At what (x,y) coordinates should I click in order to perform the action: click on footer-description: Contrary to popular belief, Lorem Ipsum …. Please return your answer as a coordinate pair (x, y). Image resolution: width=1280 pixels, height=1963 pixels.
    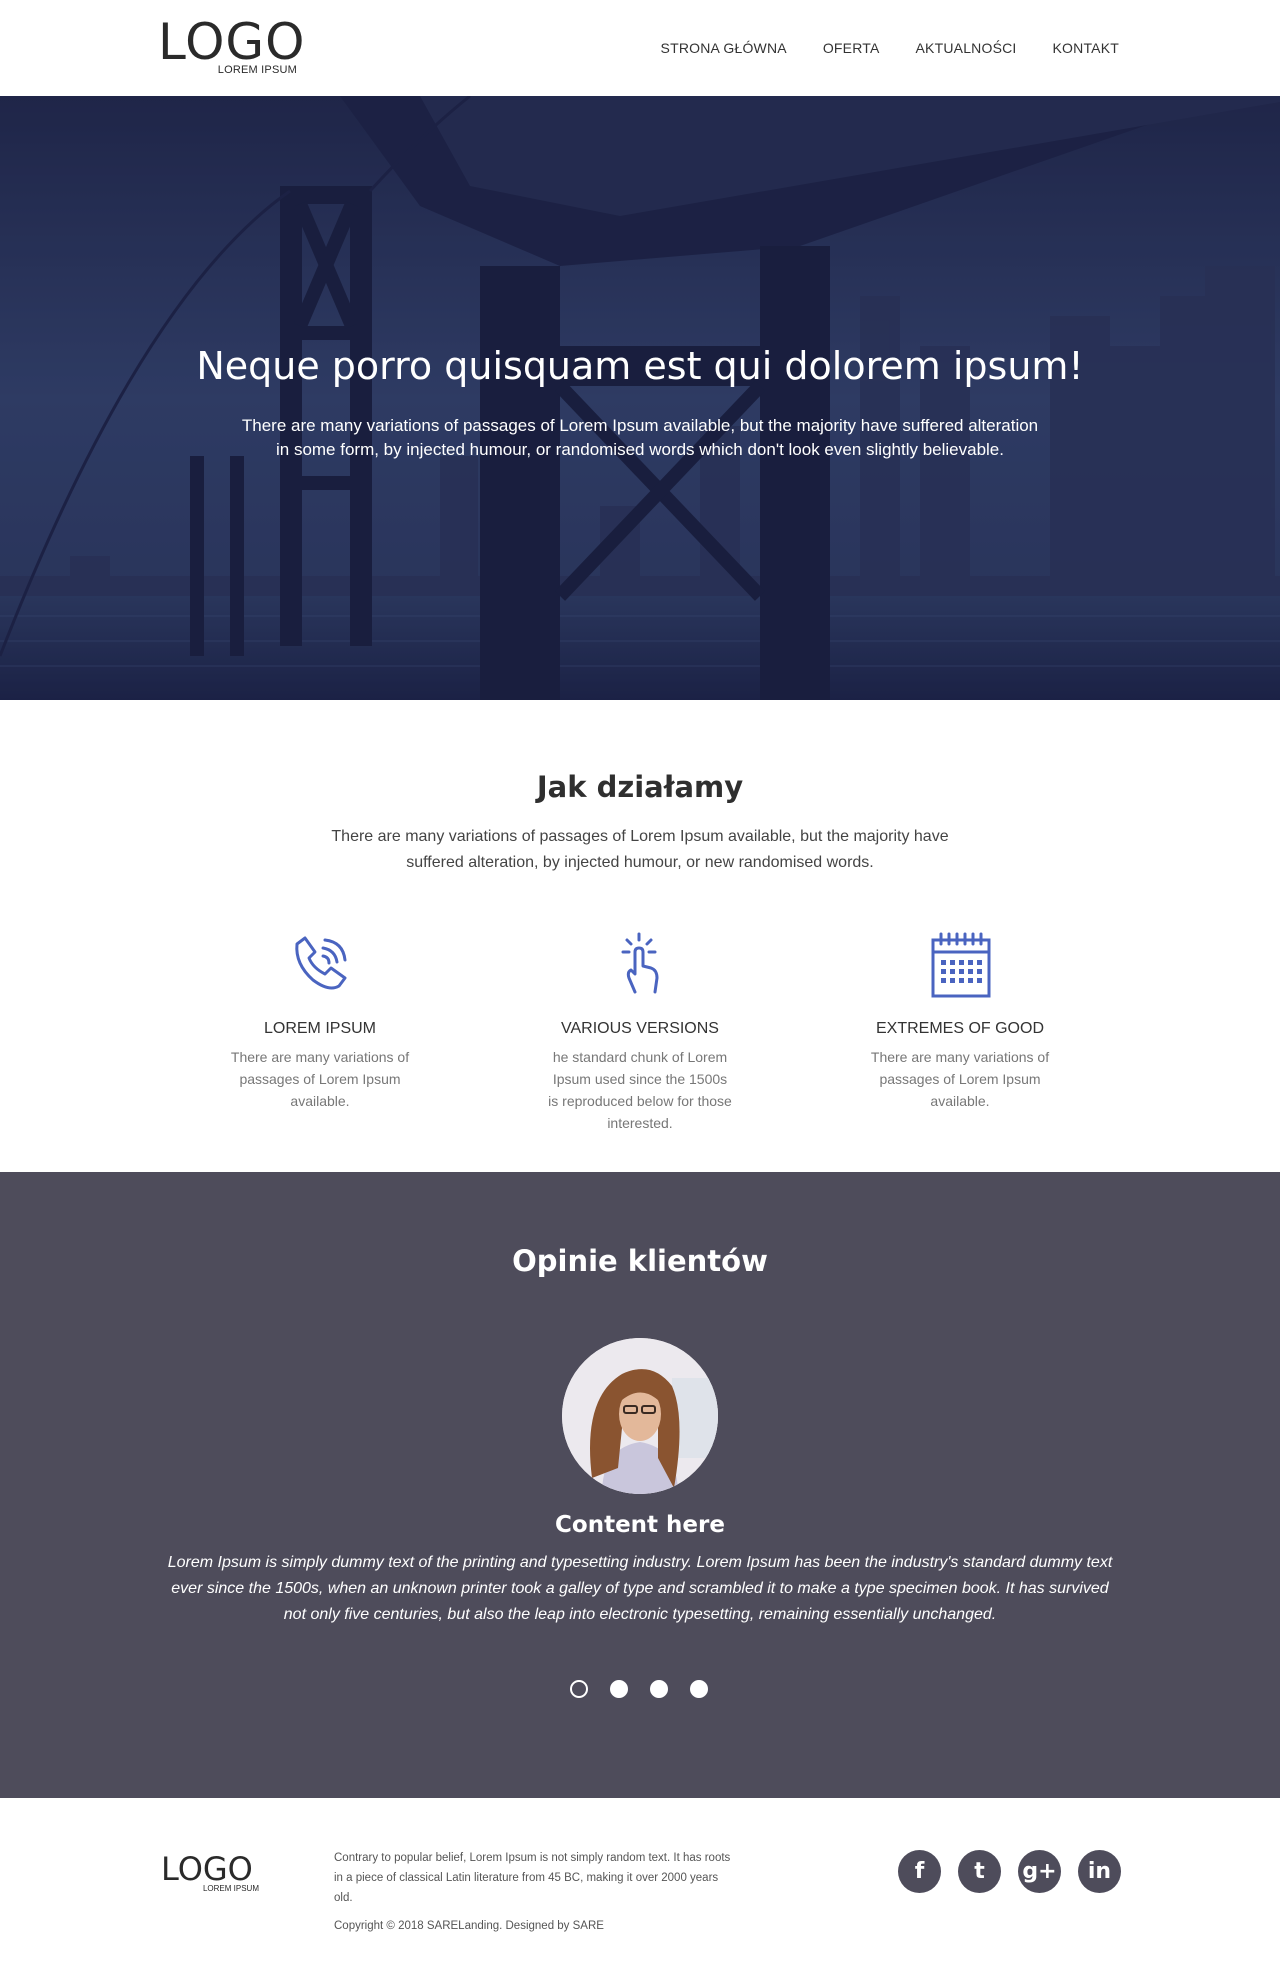
    Looking at the image, I should click on (532, 1878).